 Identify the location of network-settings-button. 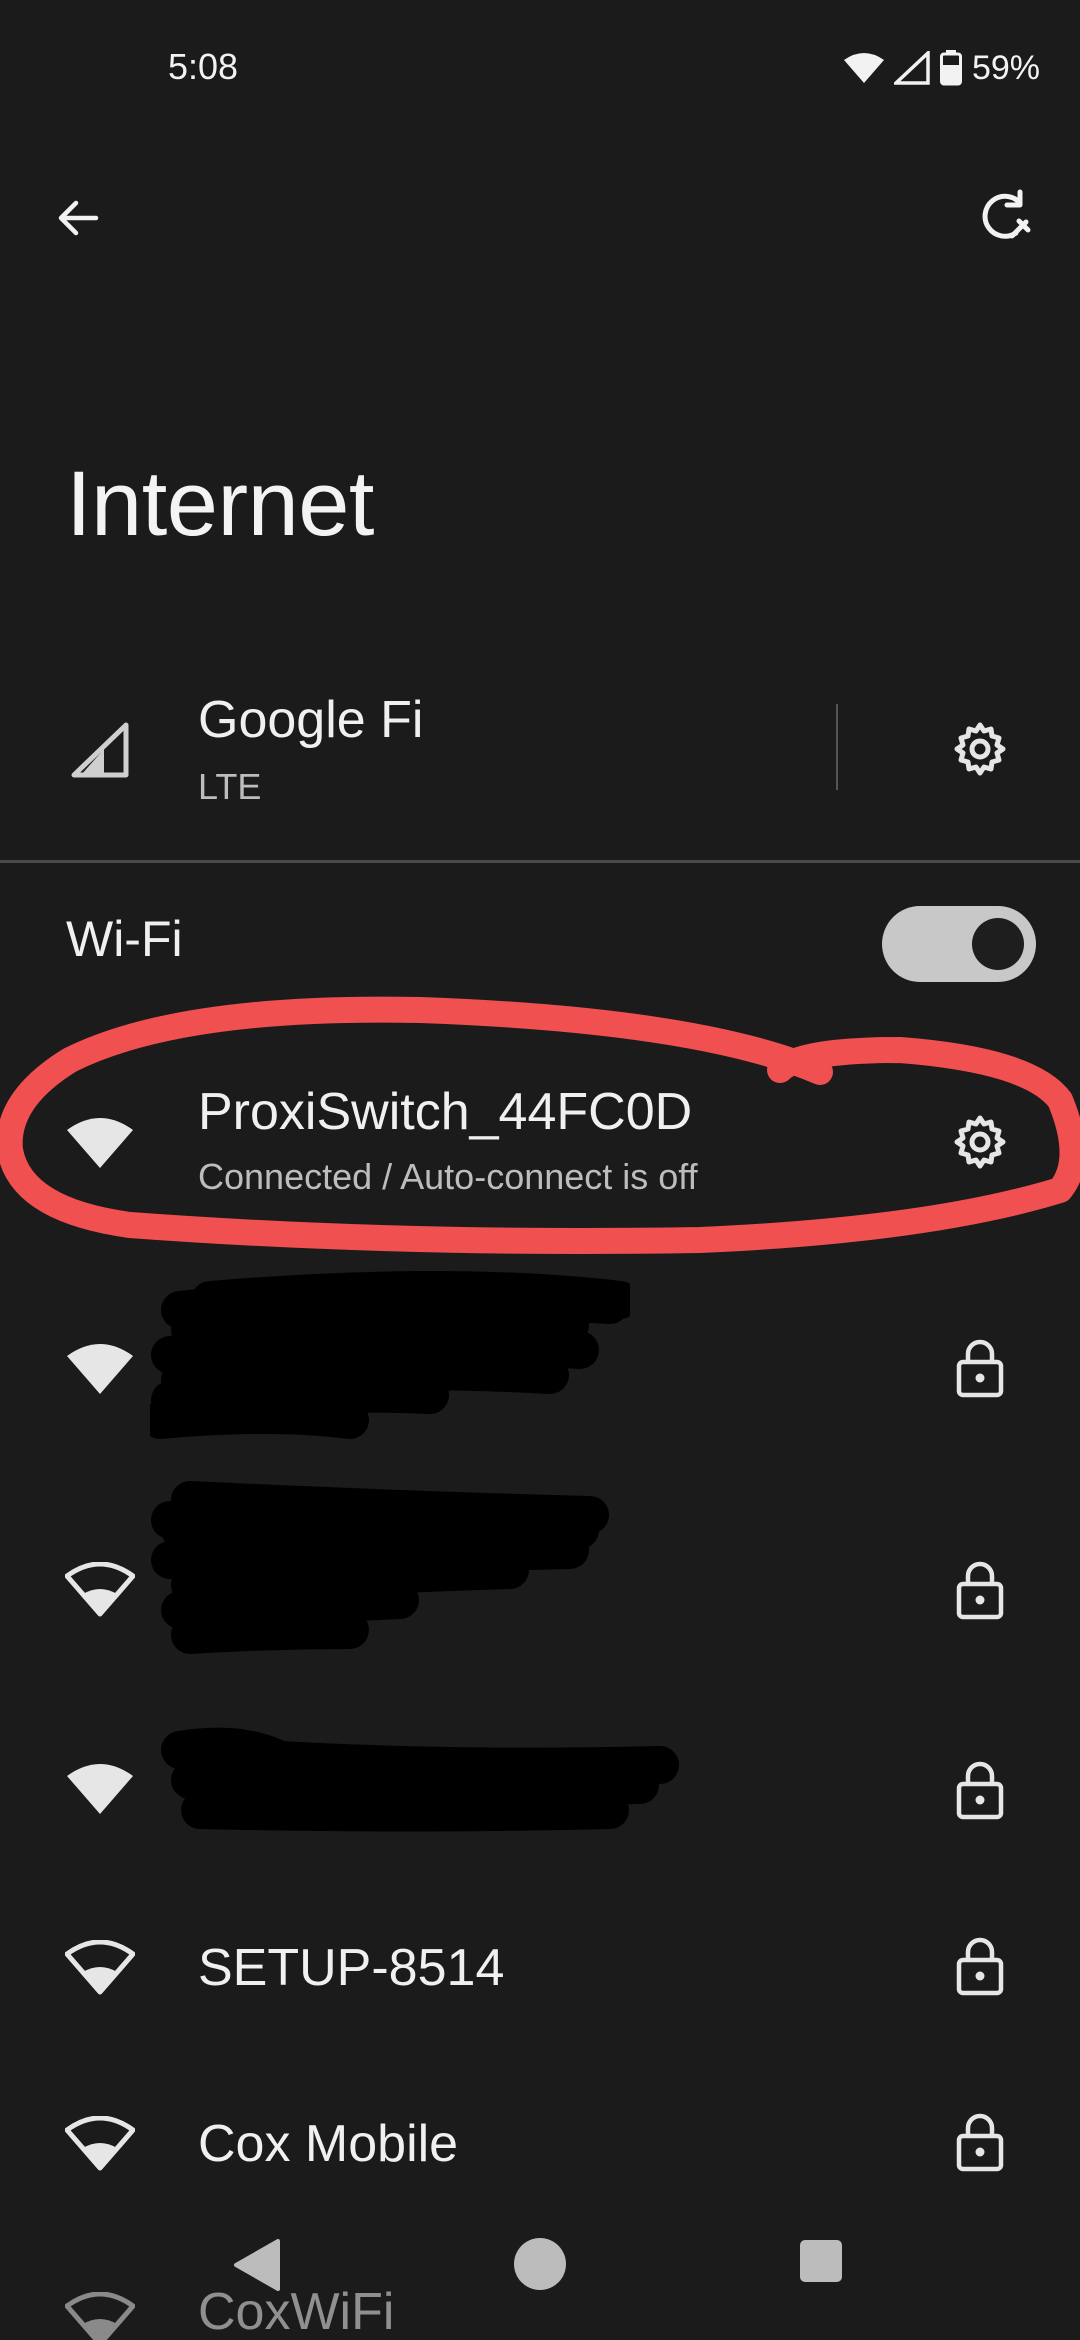
(980, 1142).